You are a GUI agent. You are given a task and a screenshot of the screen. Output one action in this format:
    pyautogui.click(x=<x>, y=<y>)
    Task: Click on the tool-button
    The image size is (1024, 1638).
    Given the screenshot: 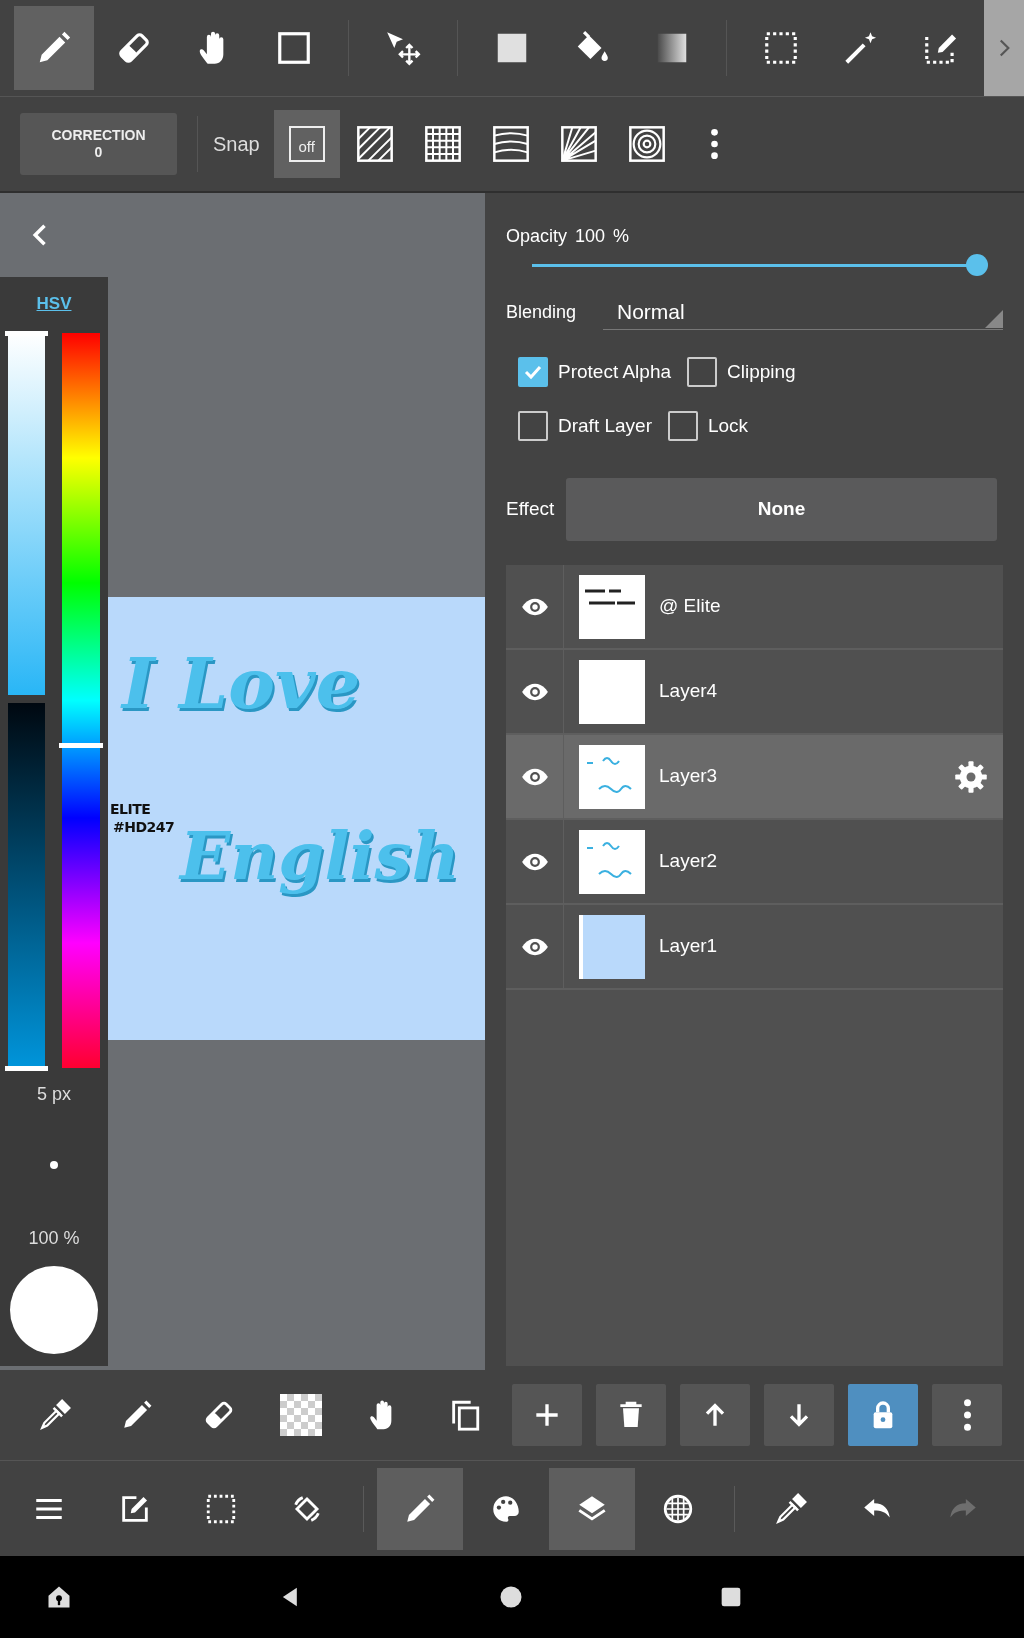 What is the action you would take?
    pyautogui.click(x=54, y=48)
    